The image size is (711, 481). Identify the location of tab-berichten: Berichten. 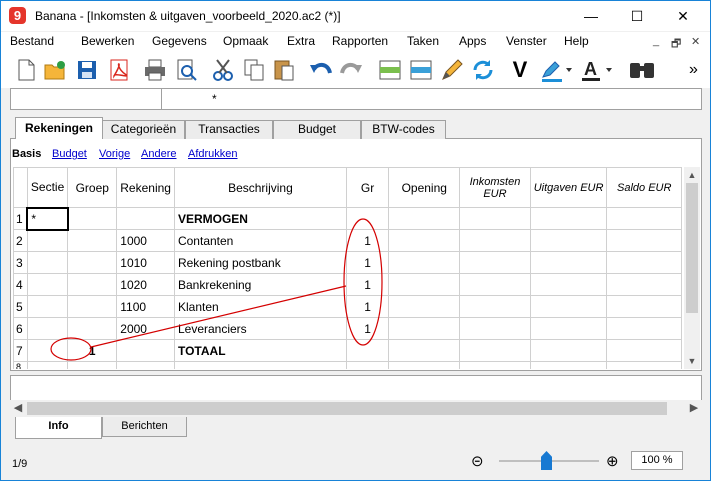
(144, 427).